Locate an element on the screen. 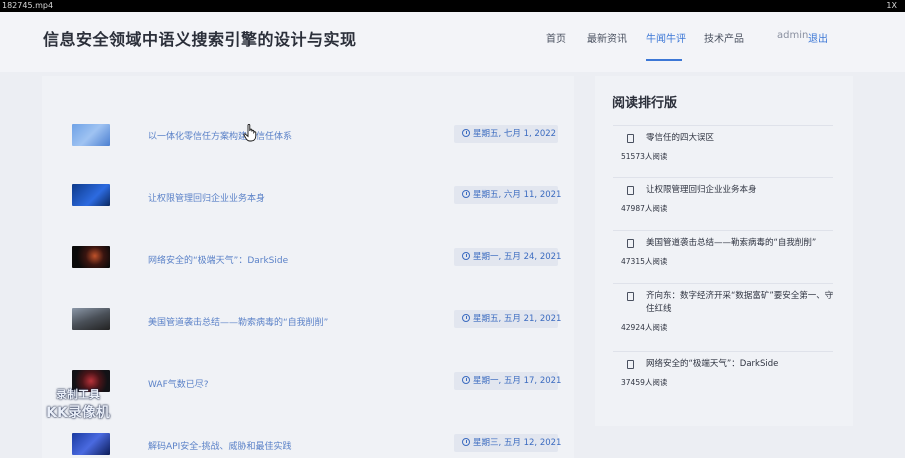  article-row: WAF气数已尽? 星期一, 五月 17, 2021 is located at coordinates (308, 375).